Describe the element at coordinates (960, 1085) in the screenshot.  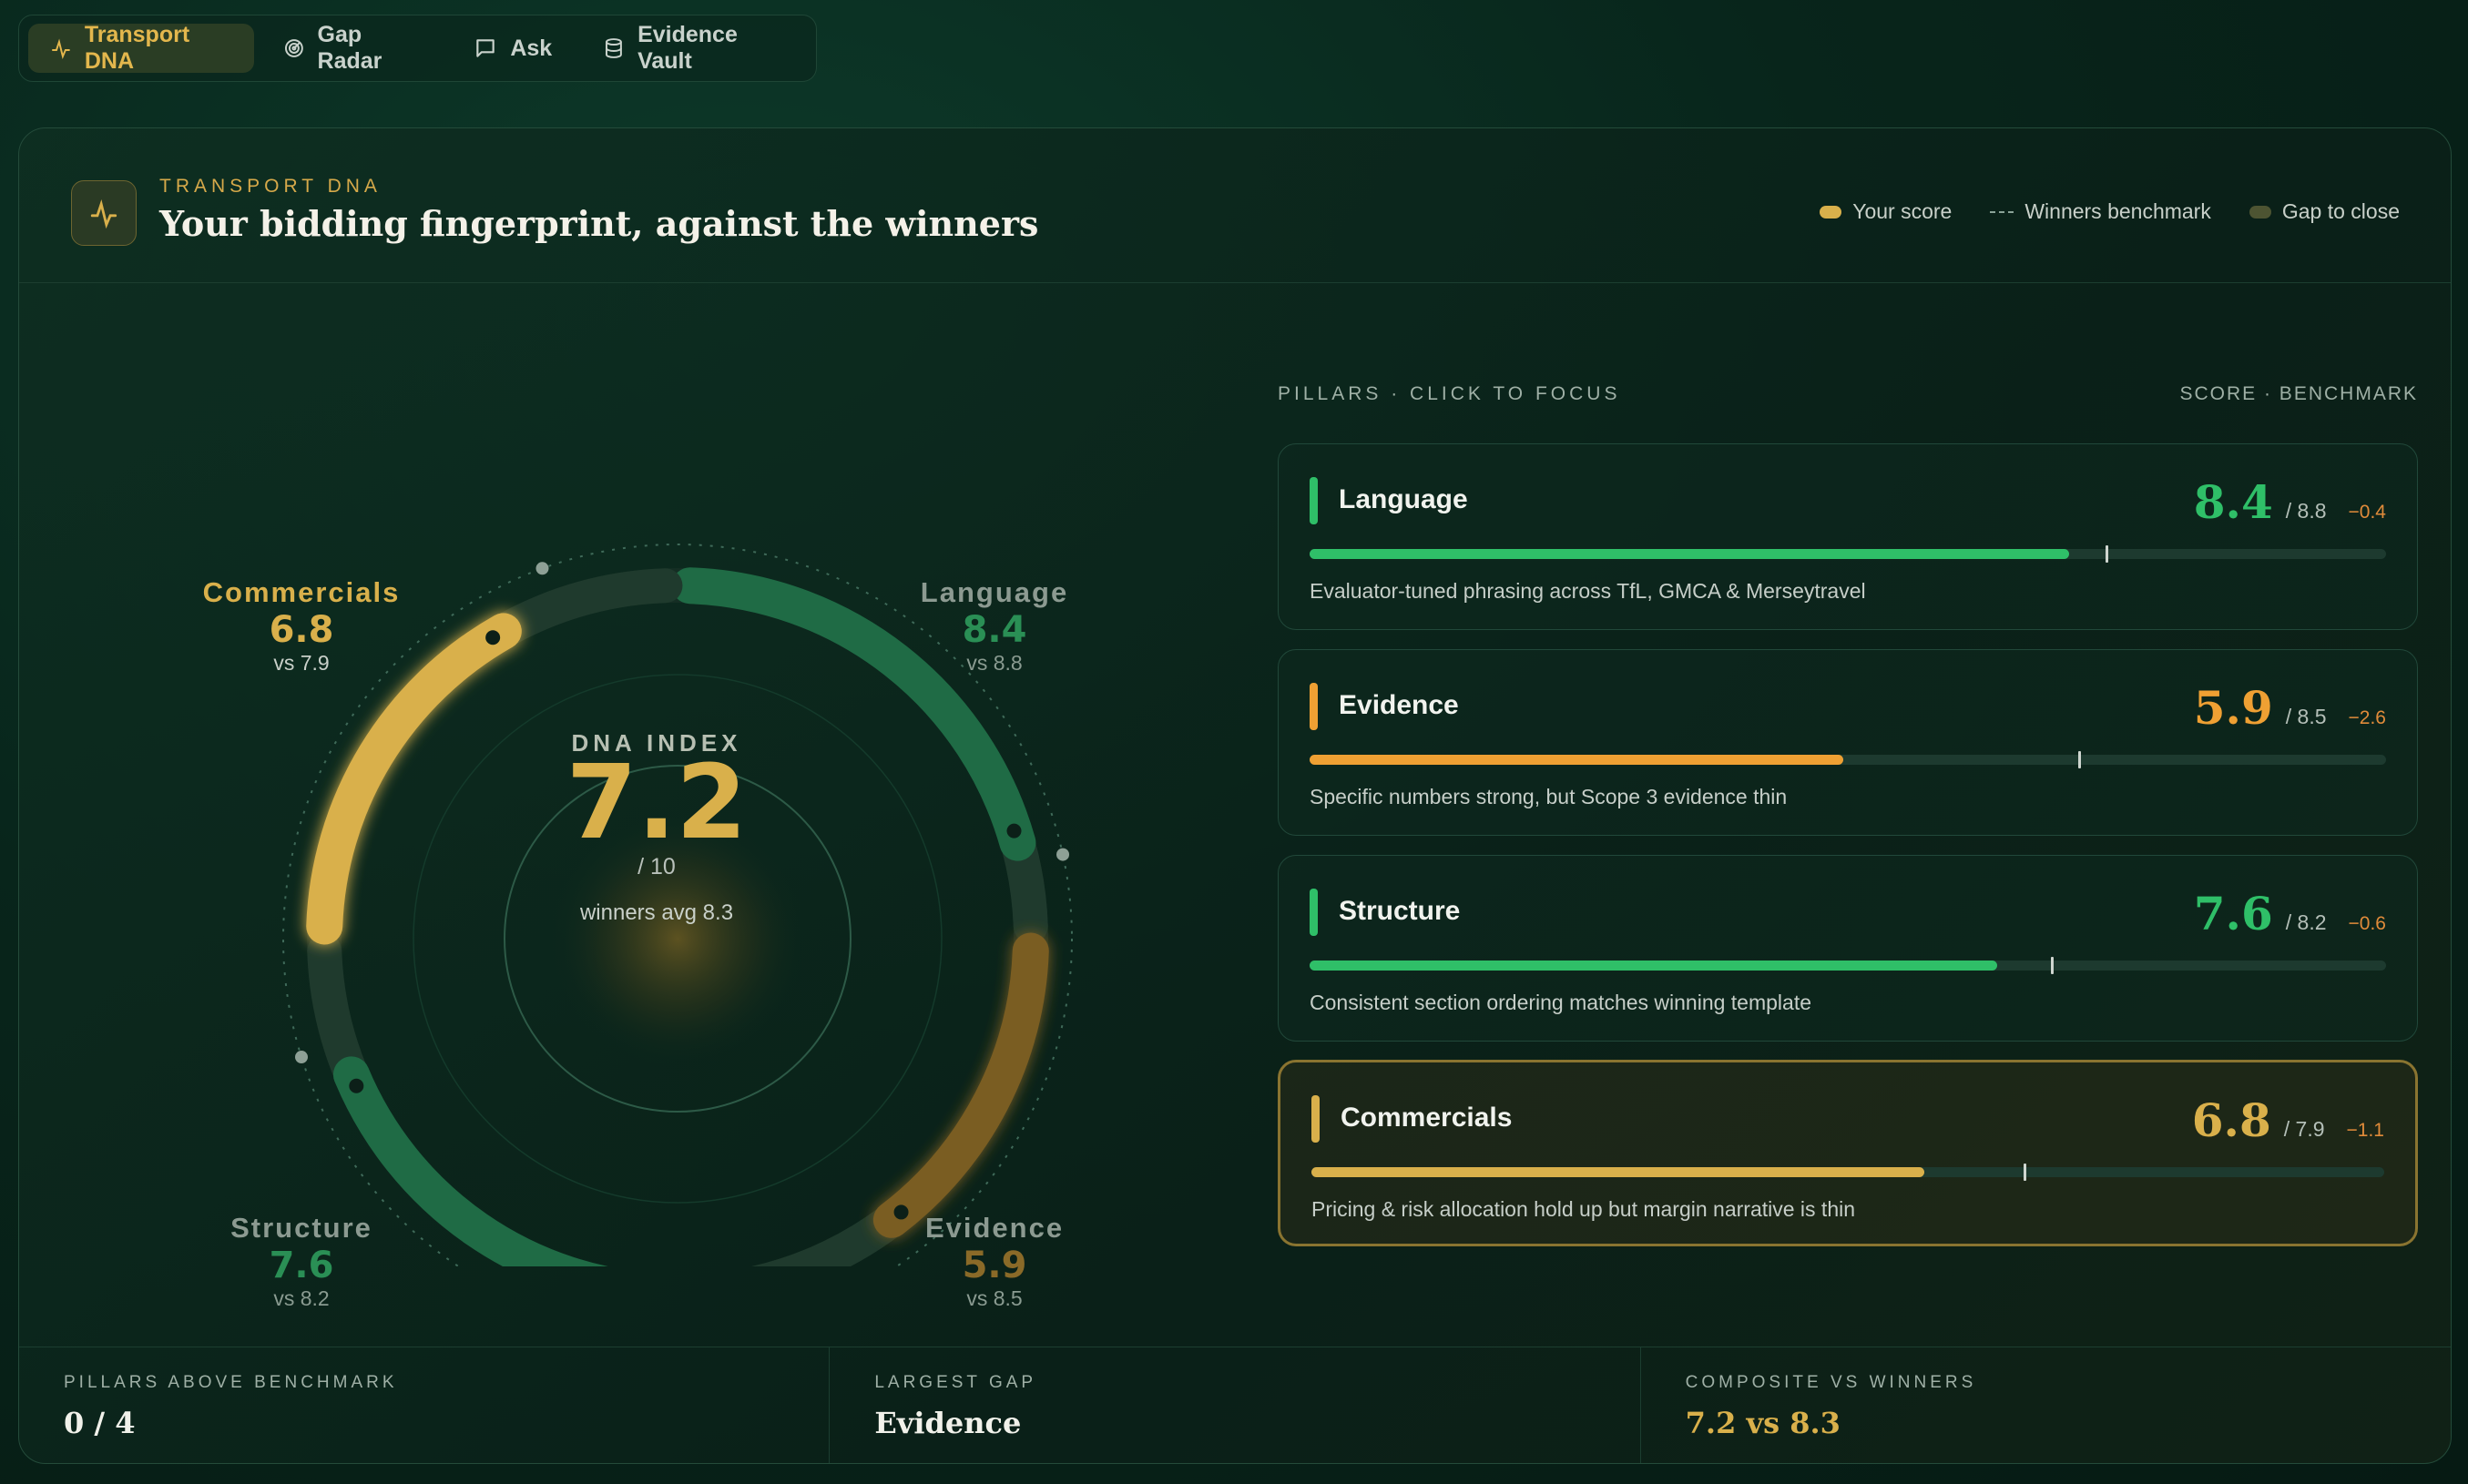
I see `score-arc-evidence` at that location.